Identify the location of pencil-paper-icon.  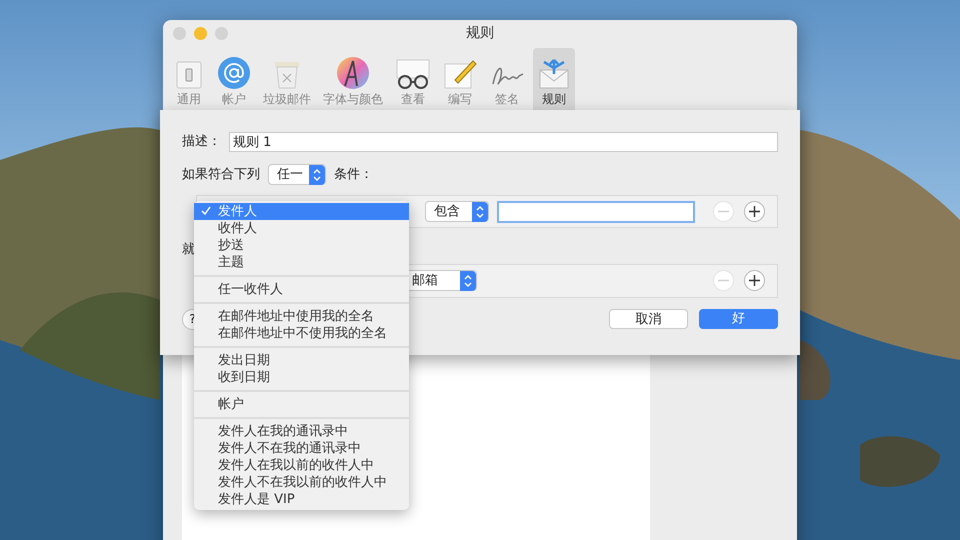
(460, 74).